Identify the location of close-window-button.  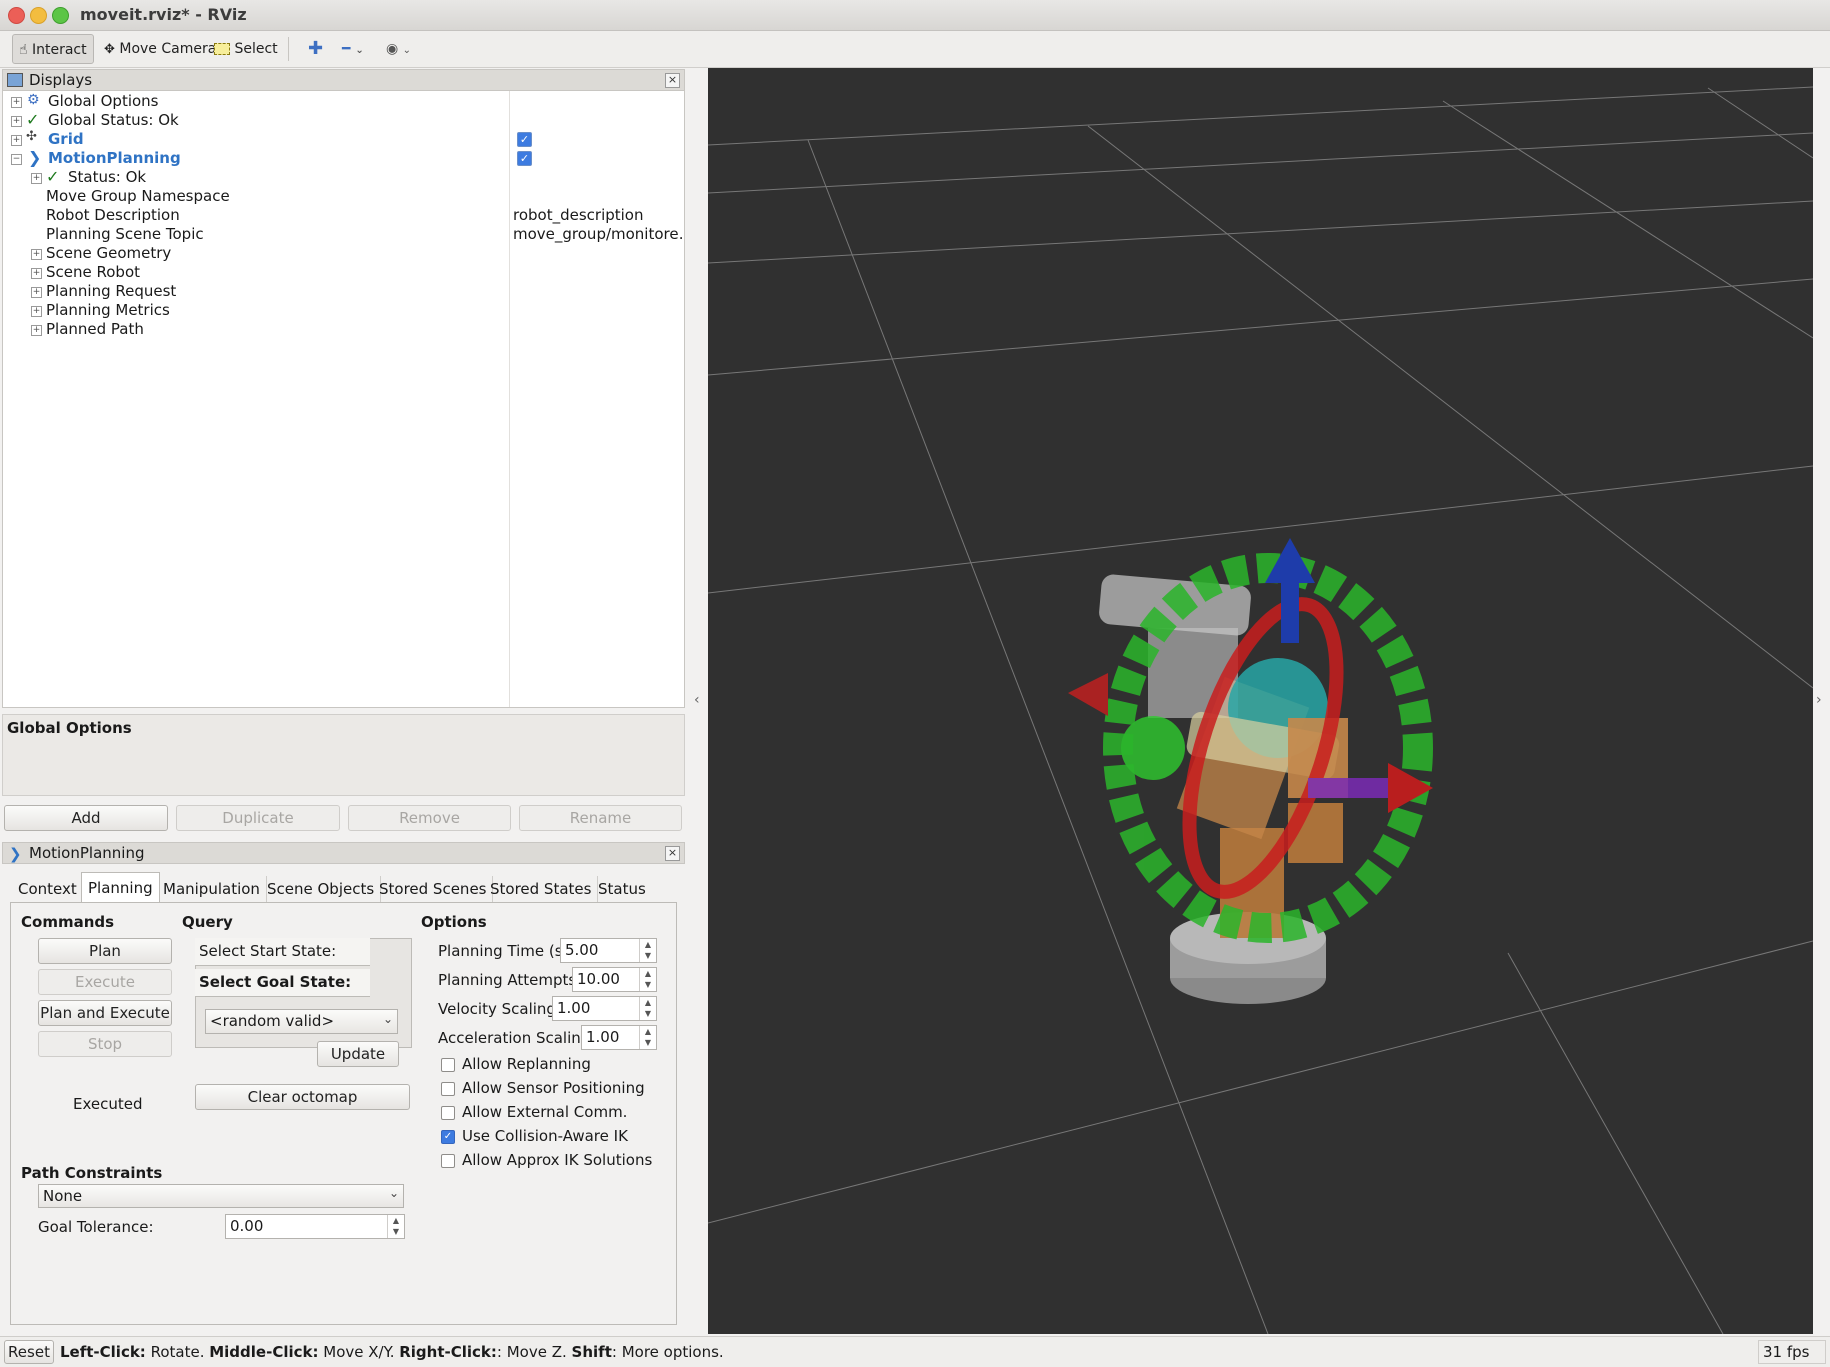
(16, 15).